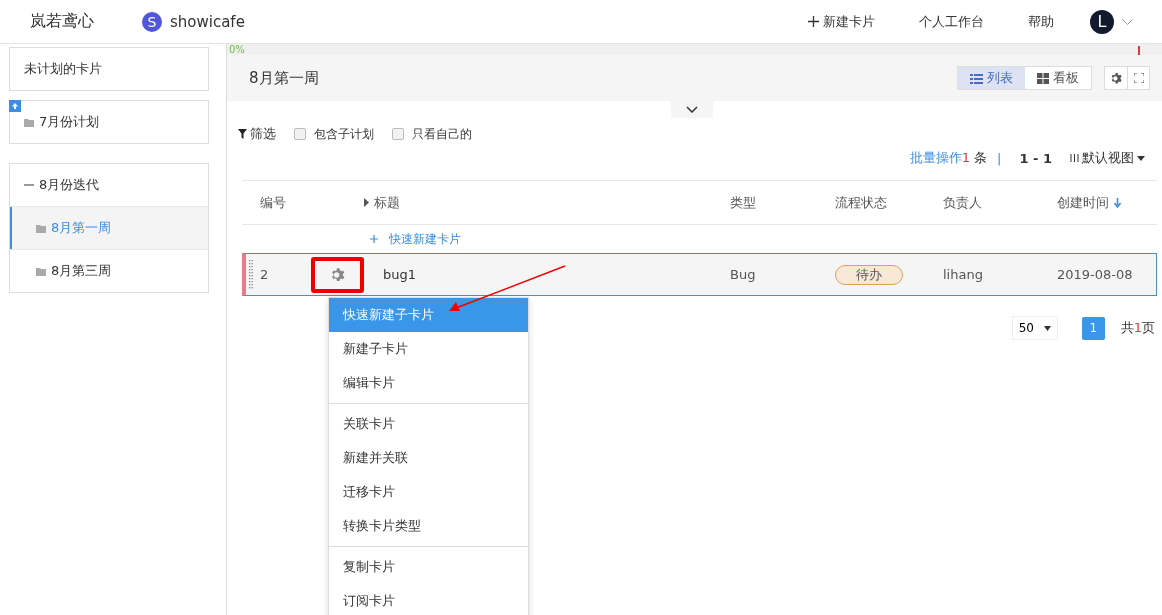  I want to click on gear-icon, so click(337, 274).